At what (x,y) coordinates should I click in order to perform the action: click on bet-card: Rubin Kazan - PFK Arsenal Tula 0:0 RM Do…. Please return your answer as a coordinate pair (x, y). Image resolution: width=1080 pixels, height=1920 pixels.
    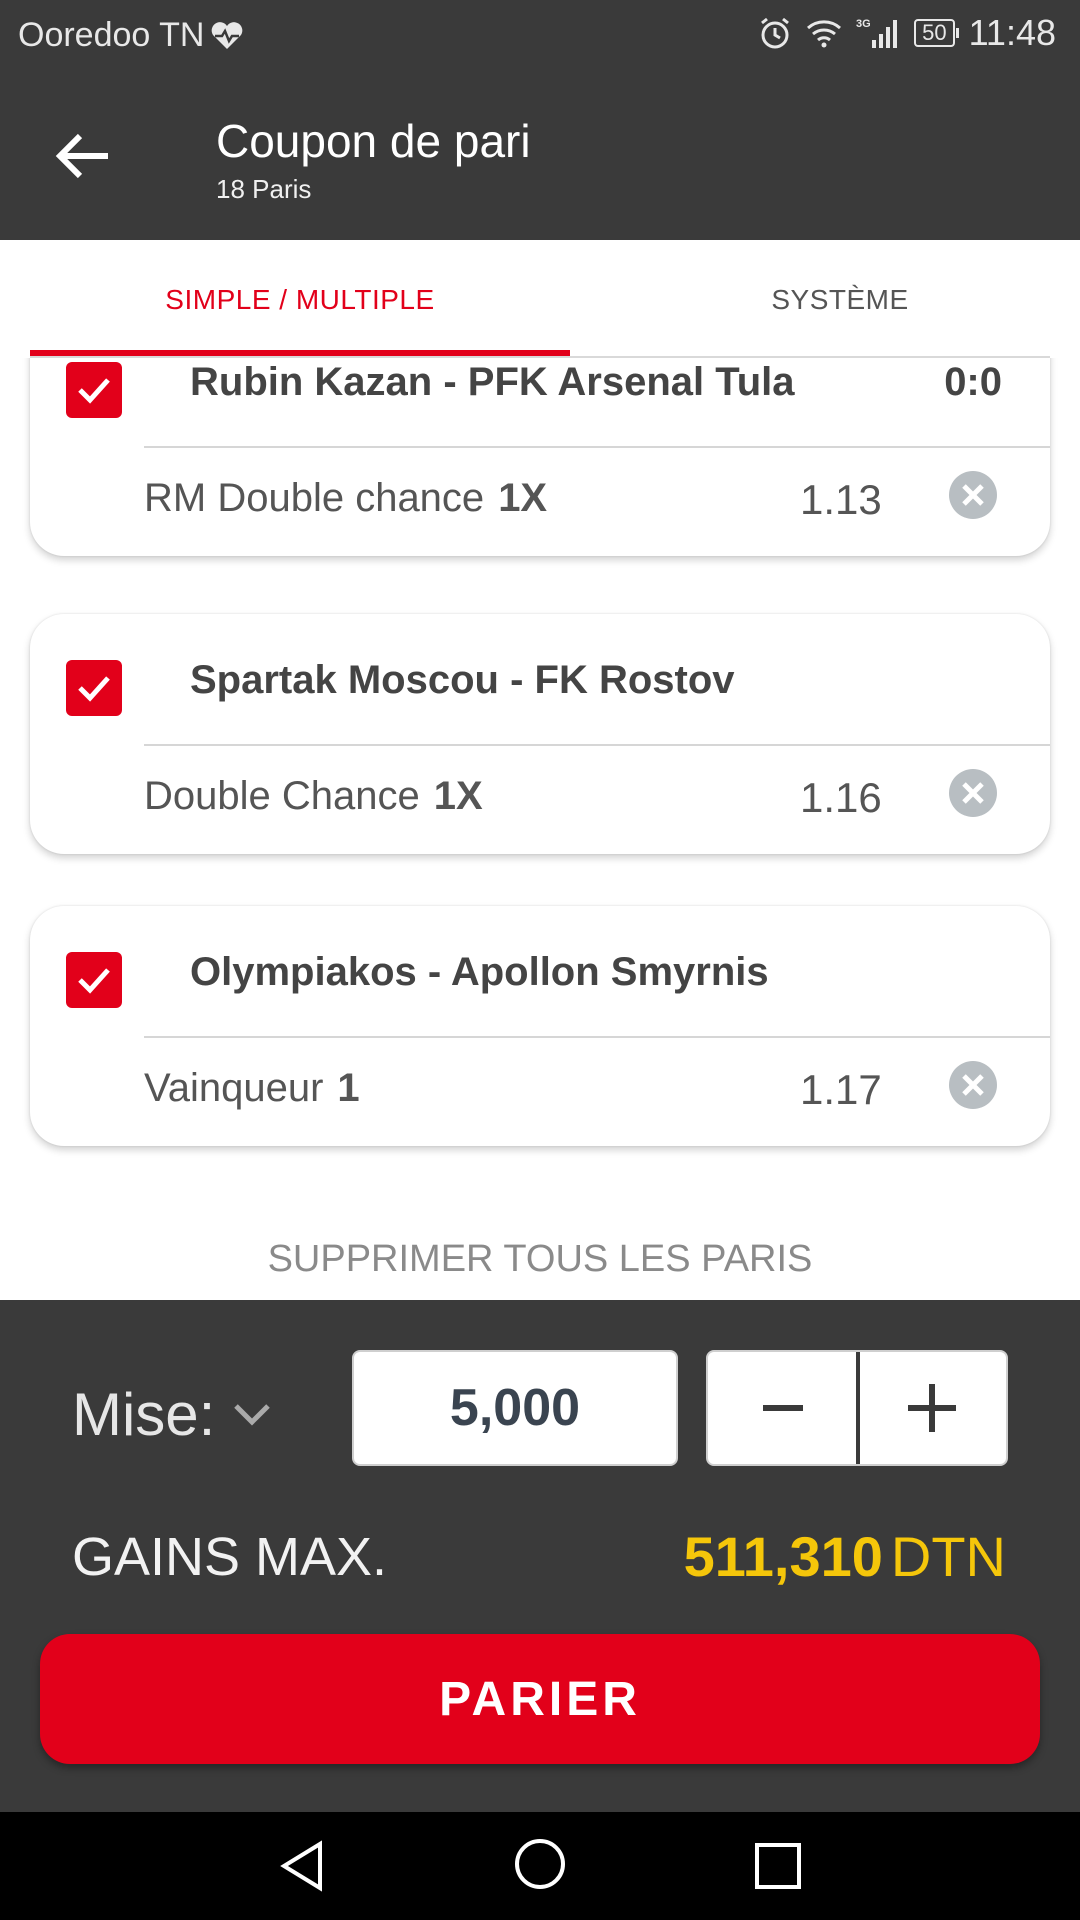
    Looking at the image, I should click on (540, 457).